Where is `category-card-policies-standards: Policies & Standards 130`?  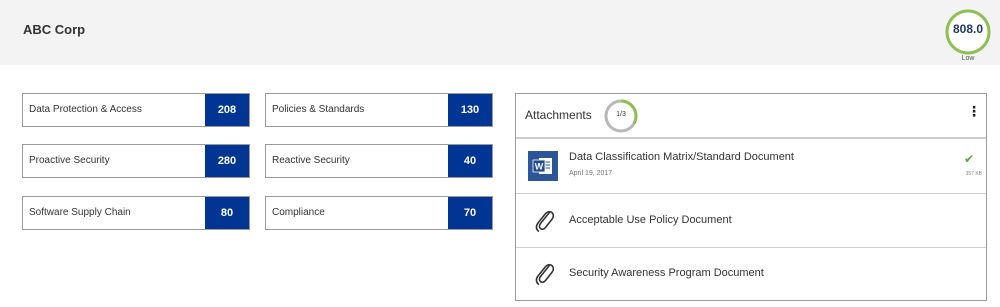 category-card-policies-standards: Policies & Standards 130 is located at coordinates (379, 110).